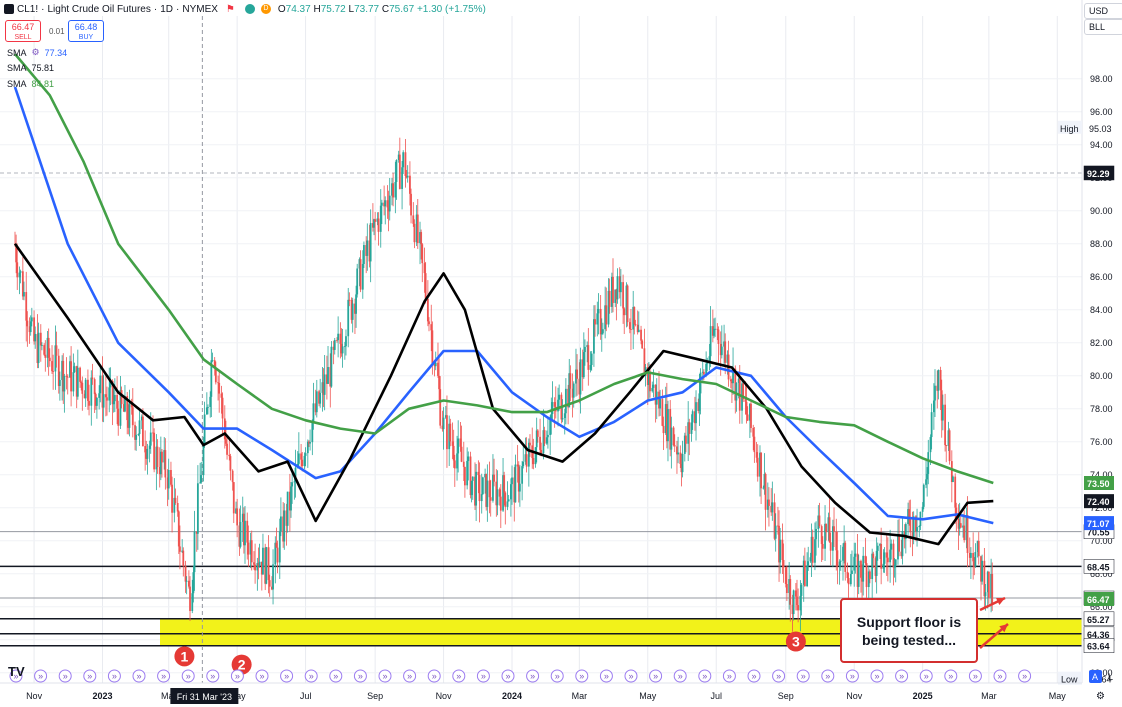 Image resolution: width=1122 pixels, height=707 pixels. I want to click on indicator-icon: ⚙, so click(35, 52).